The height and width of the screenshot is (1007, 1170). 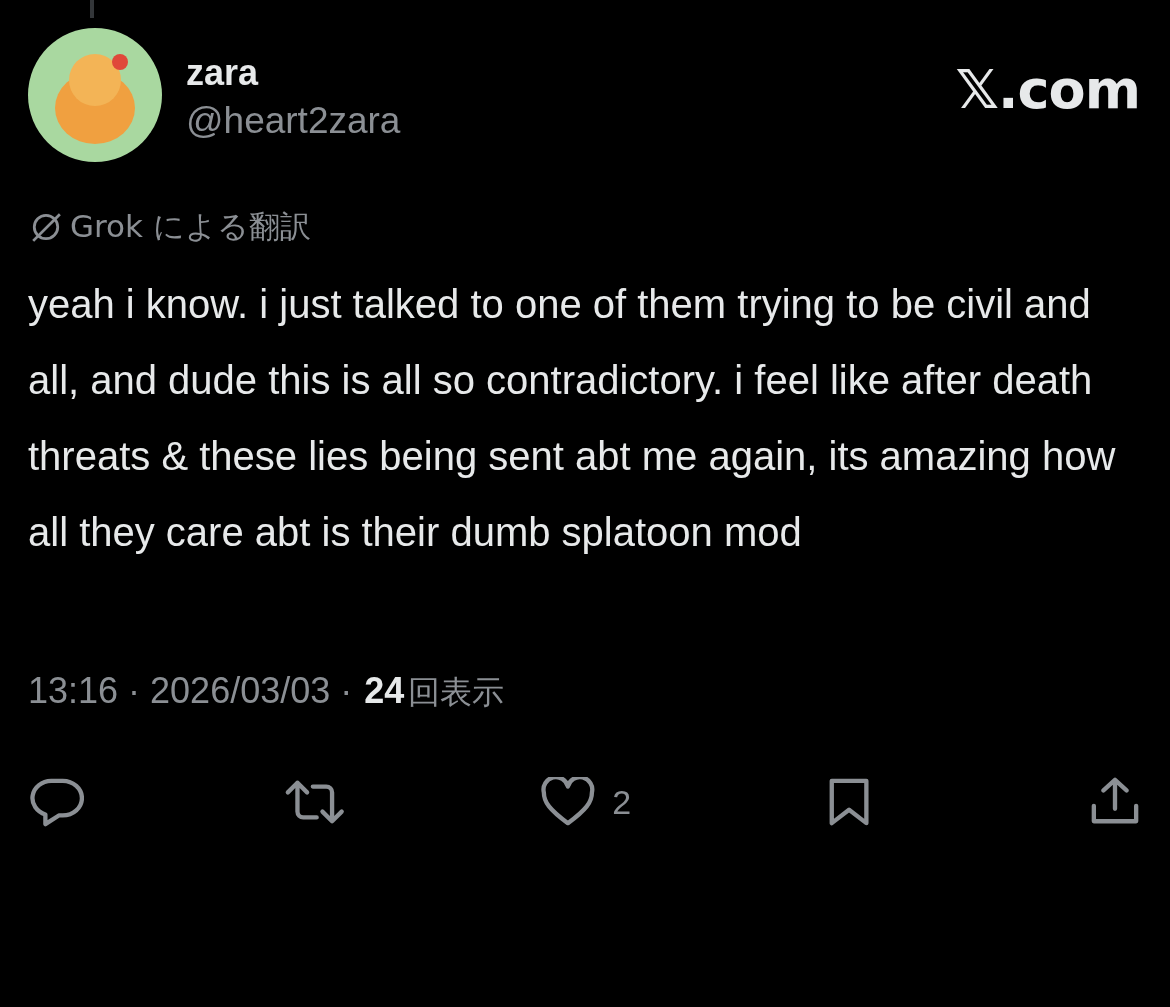 What do you see at coordinates (293, 121) in the screenshot?
I see `author-handle: @heart2zara` at bounding box center [293, 121].